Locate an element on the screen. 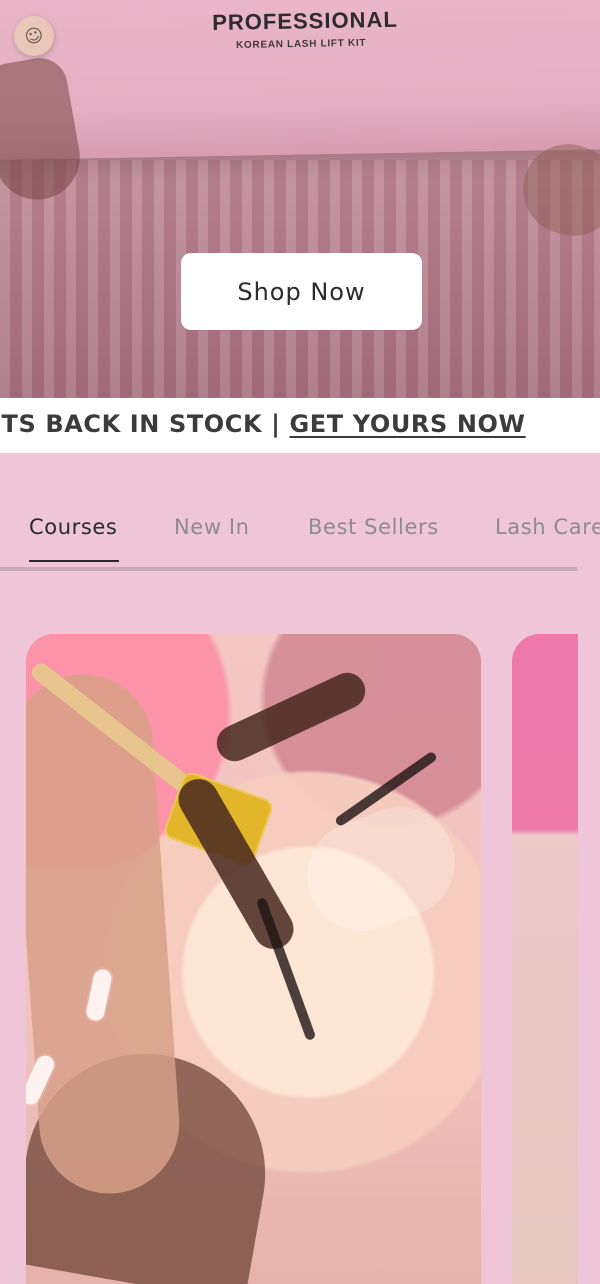  next-card-peek is located at coordinates (545, 959).